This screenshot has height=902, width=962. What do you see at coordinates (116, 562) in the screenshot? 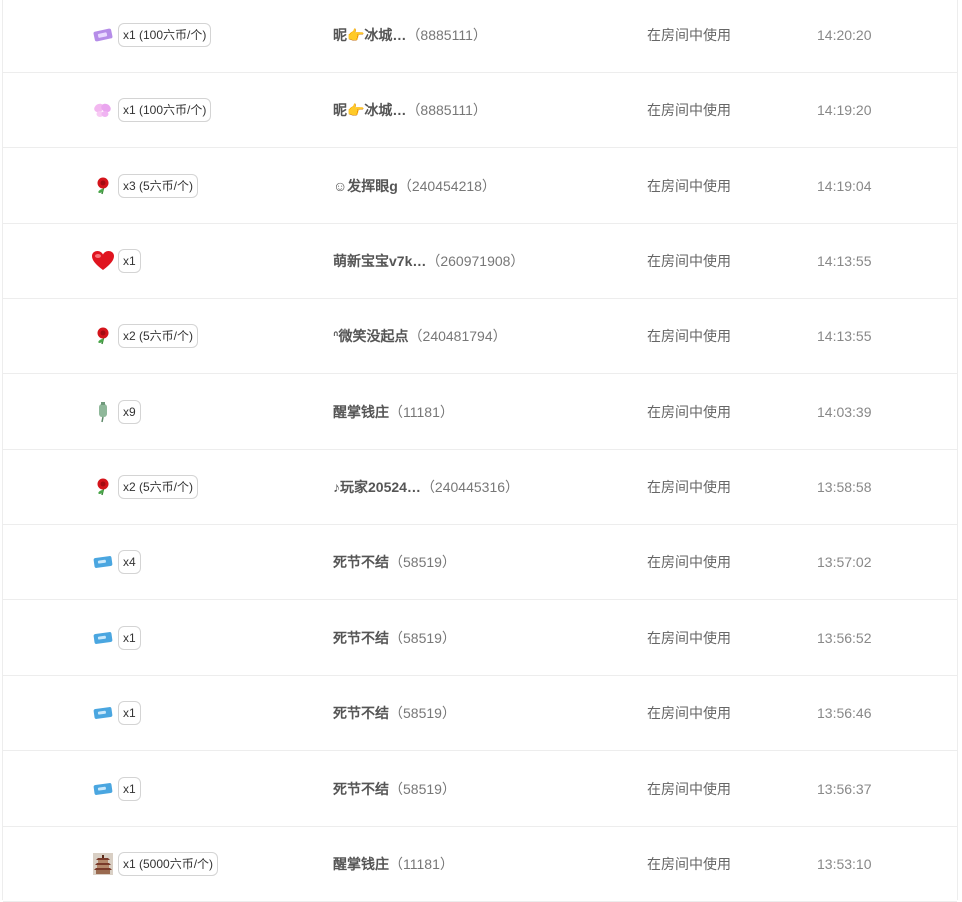
I see `gift-cell: x4` at bounding box center [116, 562].